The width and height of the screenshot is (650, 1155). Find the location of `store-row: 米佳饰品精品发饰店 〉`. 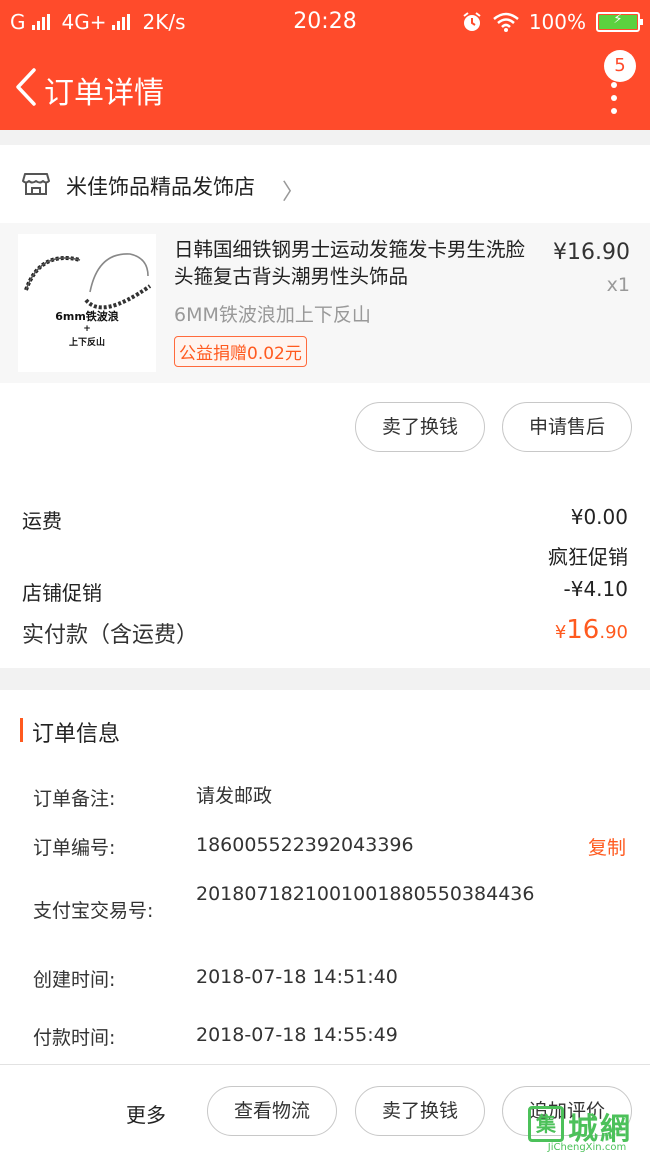

store-row: 米佳饰品精品发饰店 〉 is located at coordinates (325, 184).